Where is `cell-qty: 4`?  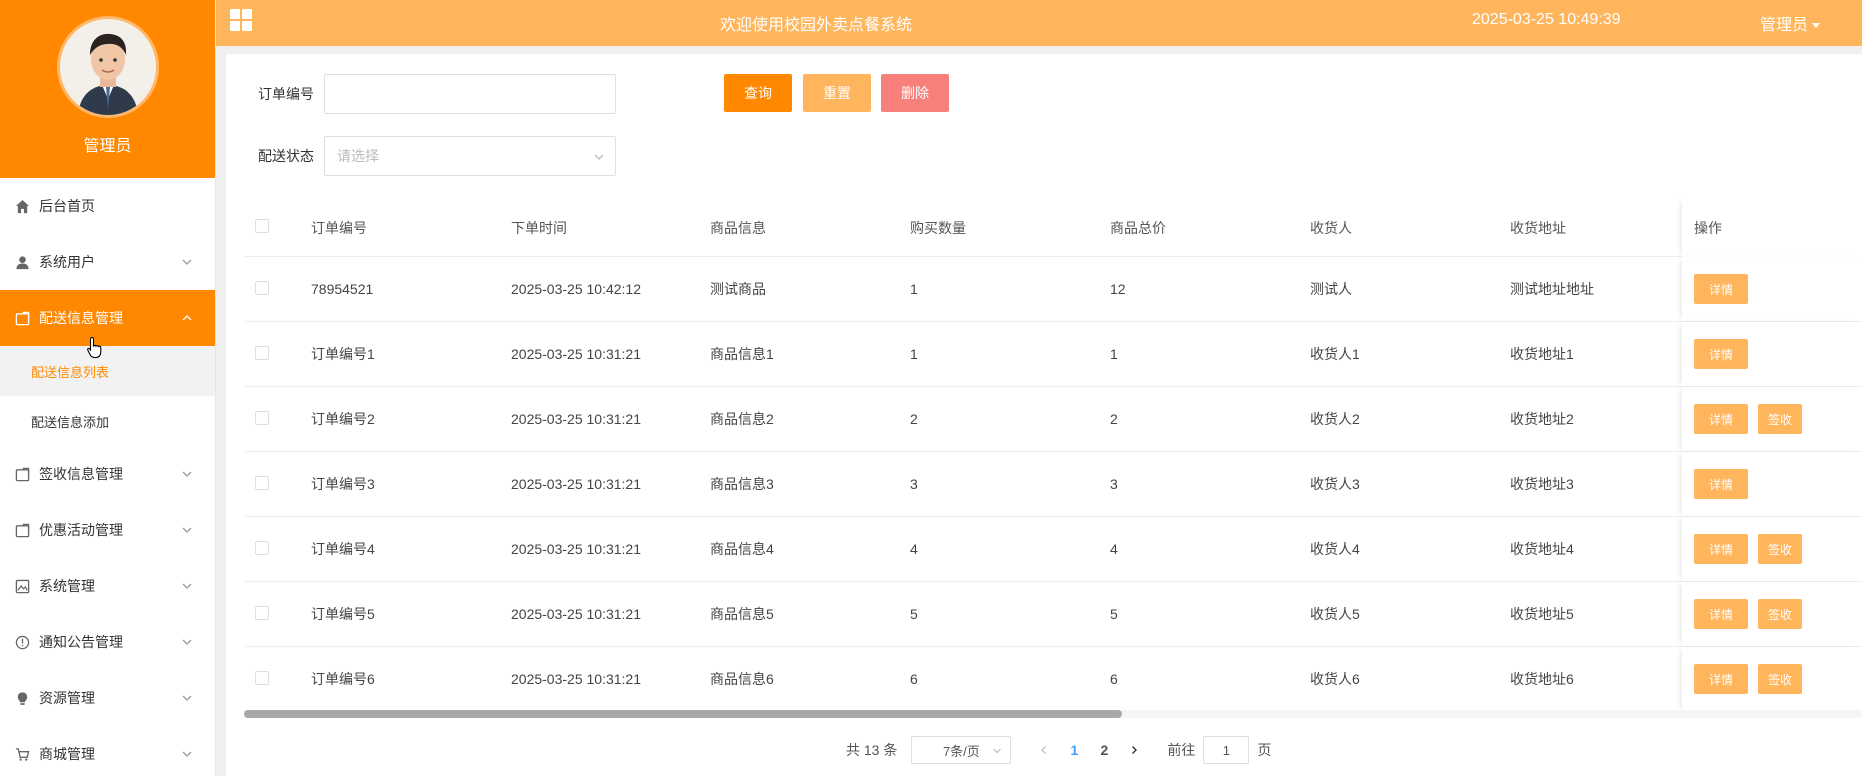 cell-qty: 4 is located at coordinates (914, 549).